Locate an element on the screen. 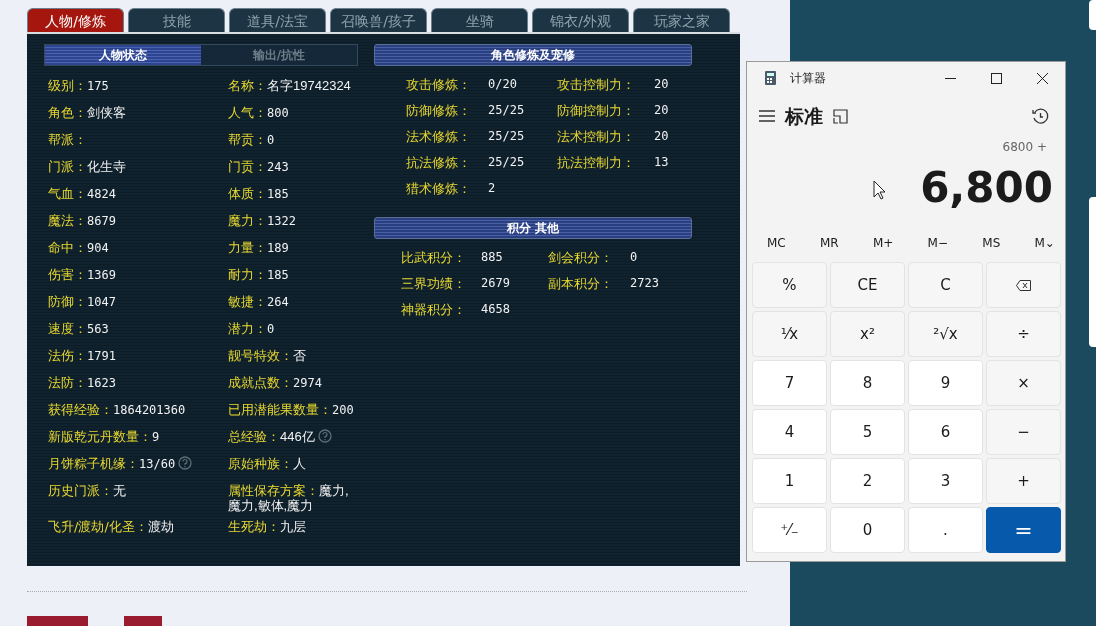 The width and height of the screenshot is (1096, 626). panel-edge is located at coordinates (1092, 15).